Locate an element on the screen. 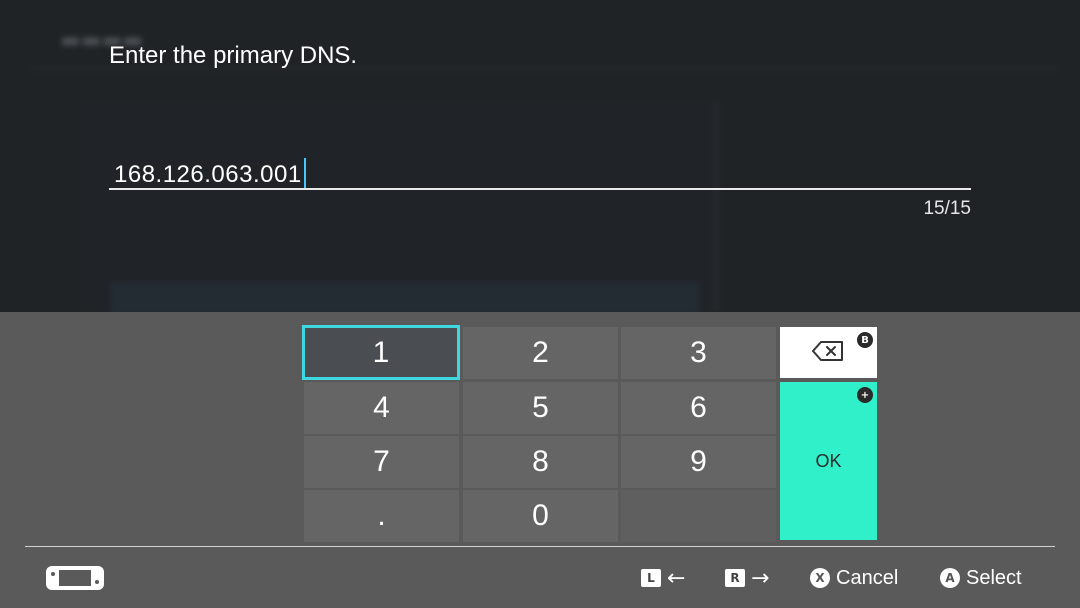 The height and width of the screenshot is (608, 1080). footer-divider is located at coordinates (540, 546).